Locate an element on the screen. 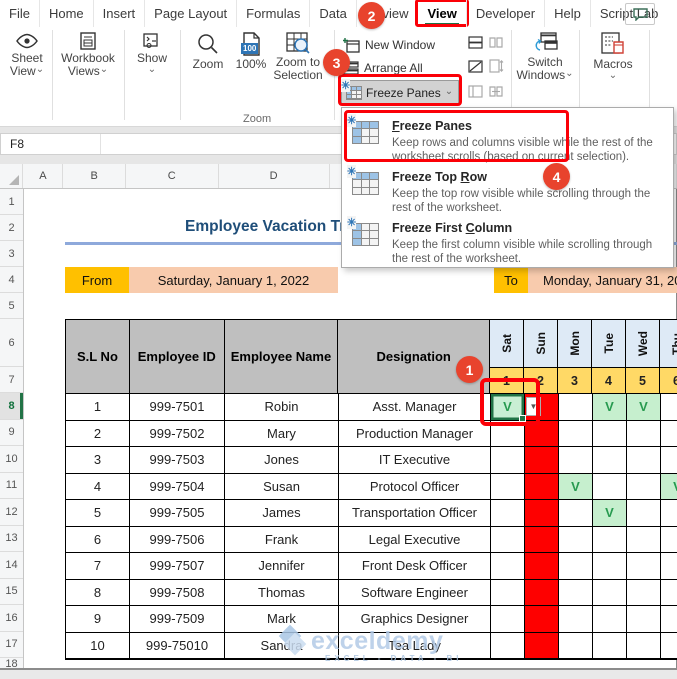 This screenshot has height=679, width=677. tab-file: File is located at coordinates (19, 13).